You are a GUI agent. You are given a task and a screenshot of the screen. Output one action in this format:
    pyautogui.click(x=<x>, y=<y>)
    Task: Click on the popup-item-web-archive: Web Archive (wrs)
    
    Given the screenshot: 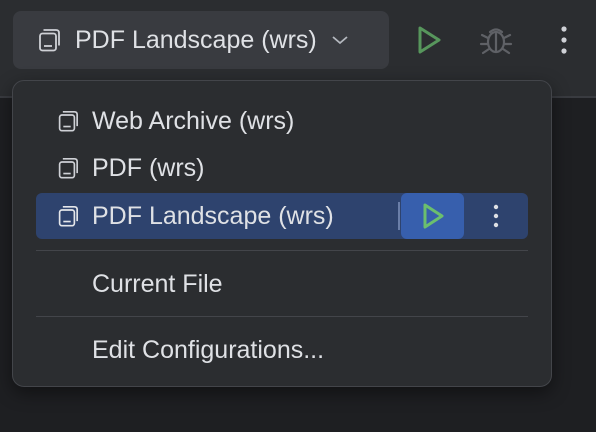 What is the action you would take?
    pyautogui.click(x=282, y=121)
    